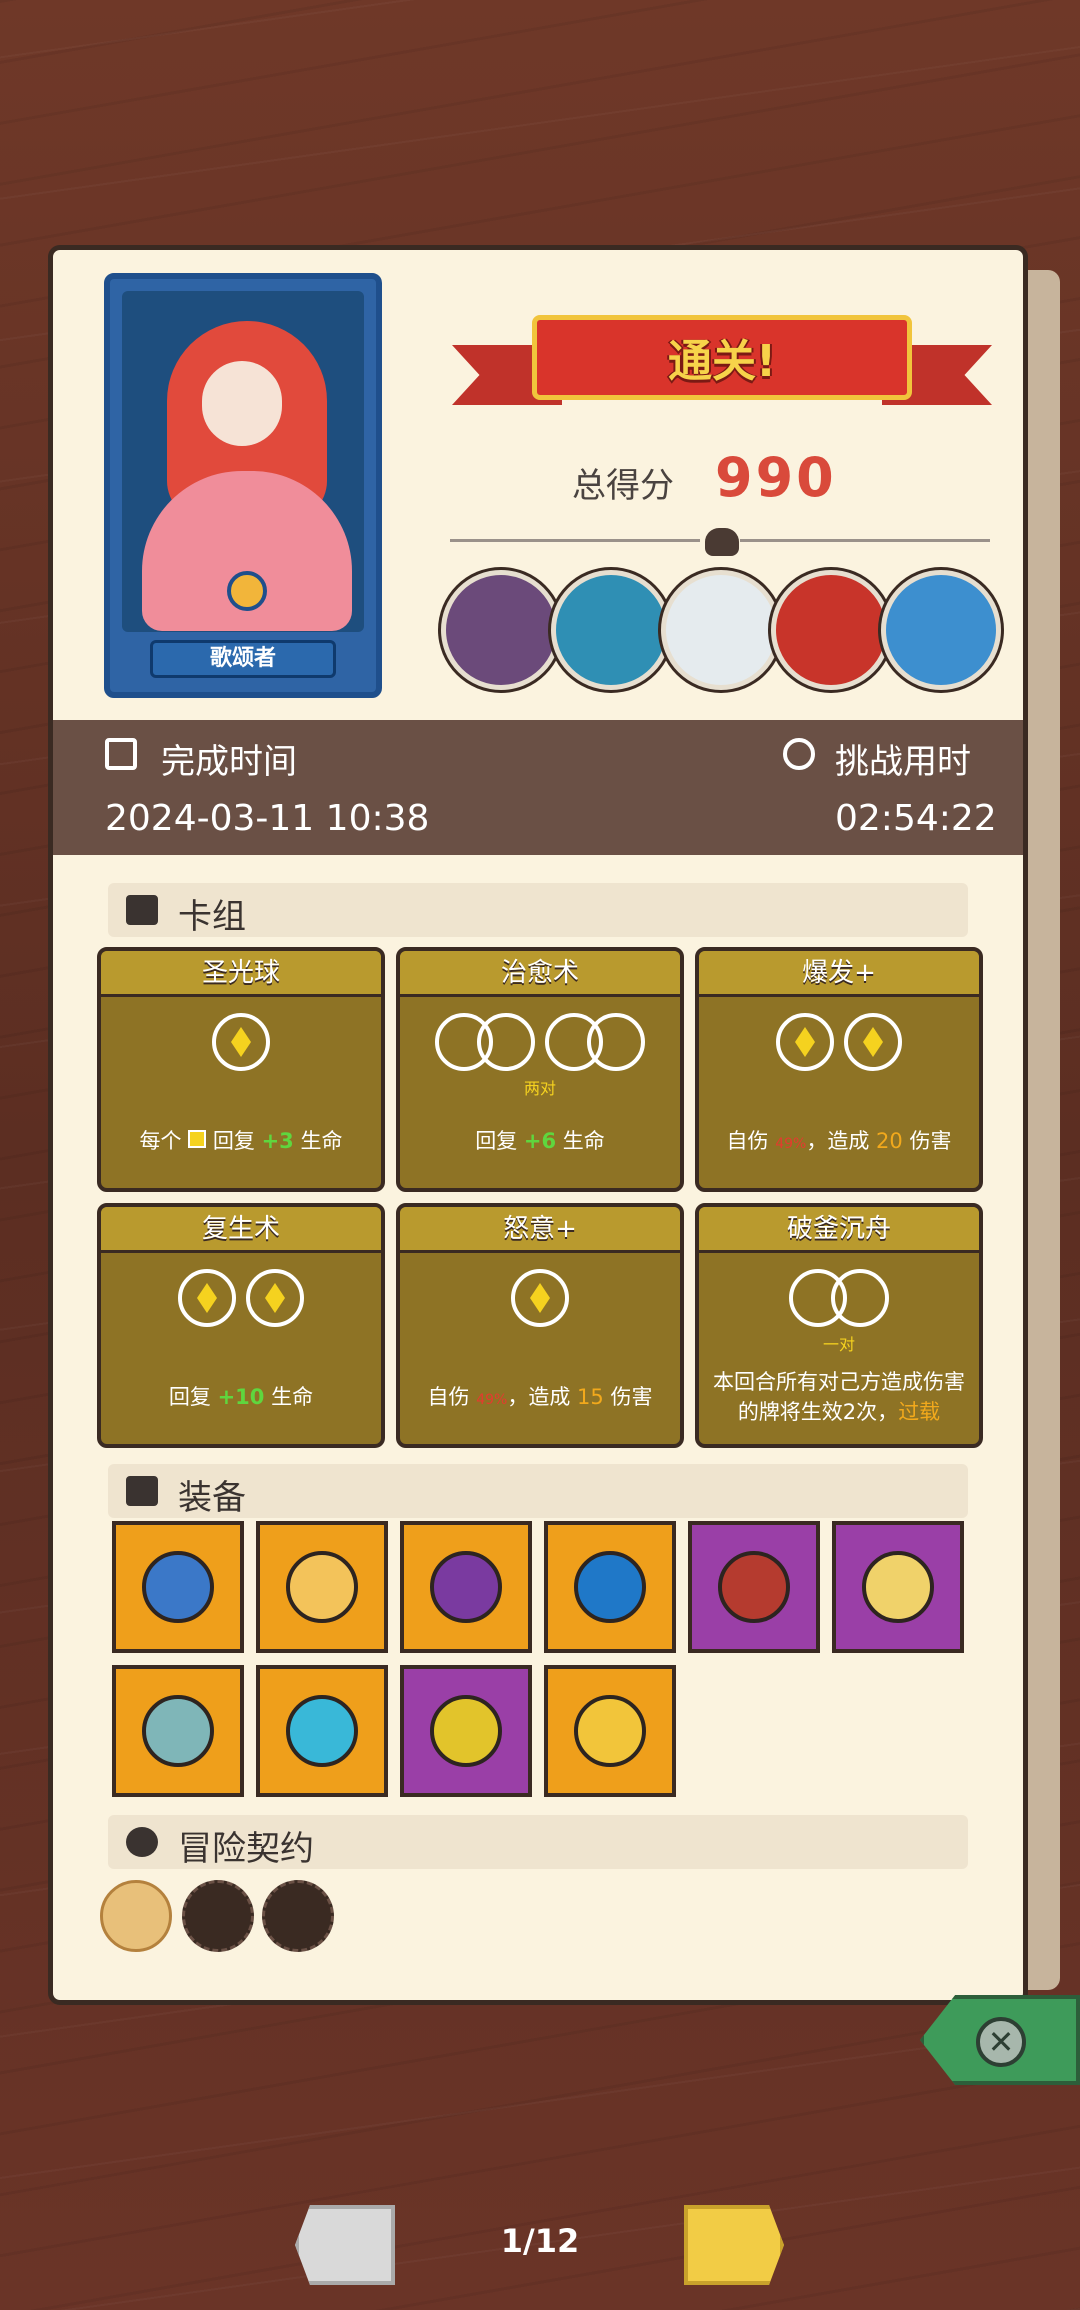  What do you see at coordinates (242, 403) in the screenshot?
I see `hero-face` at bounding box center [242, 403].